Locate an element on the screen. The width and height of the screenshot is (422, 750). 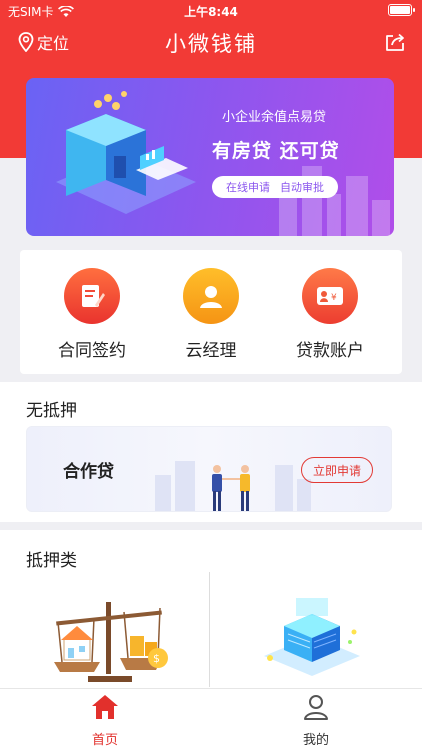
tab-home-label: 首页 is located at coordinates (104, 740).